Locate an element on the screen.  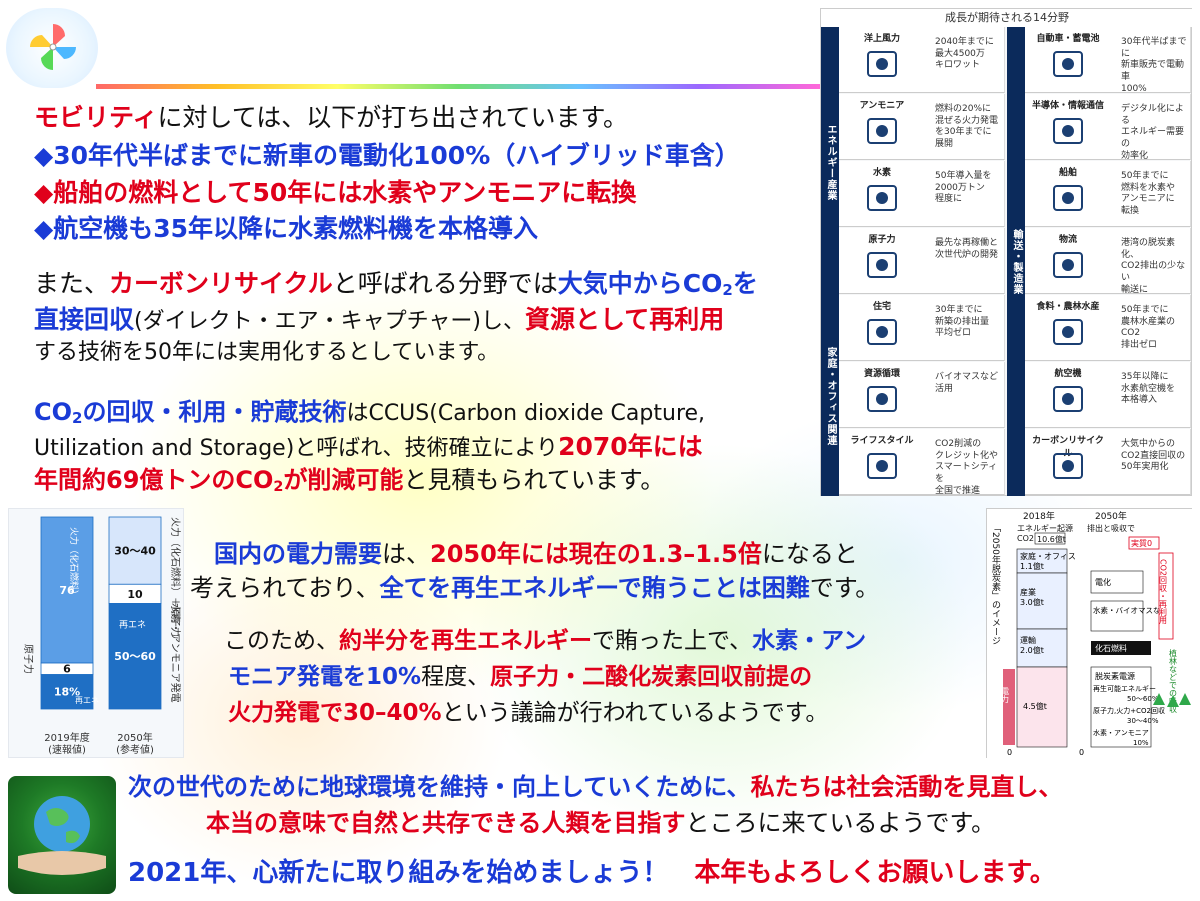
text: また、 is located at coordinates (72, 283).